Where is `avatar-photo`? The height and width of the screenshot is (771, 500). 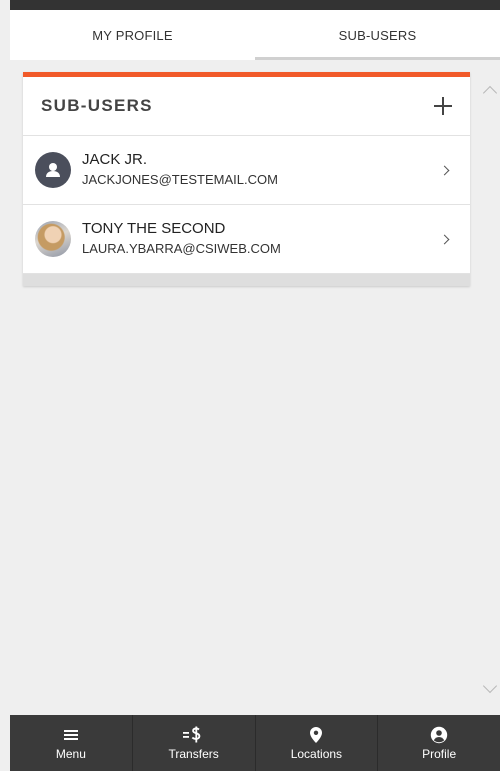
avatar-photo is located at coordinates (53, 239).